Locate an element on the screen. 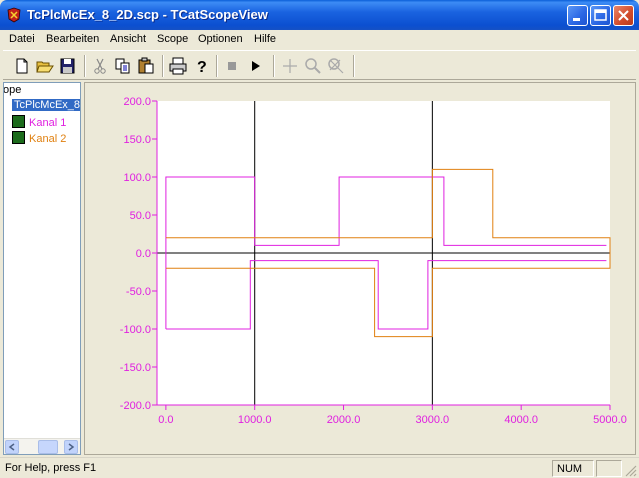  open-folder-icon is located at coordinates (45, 67).